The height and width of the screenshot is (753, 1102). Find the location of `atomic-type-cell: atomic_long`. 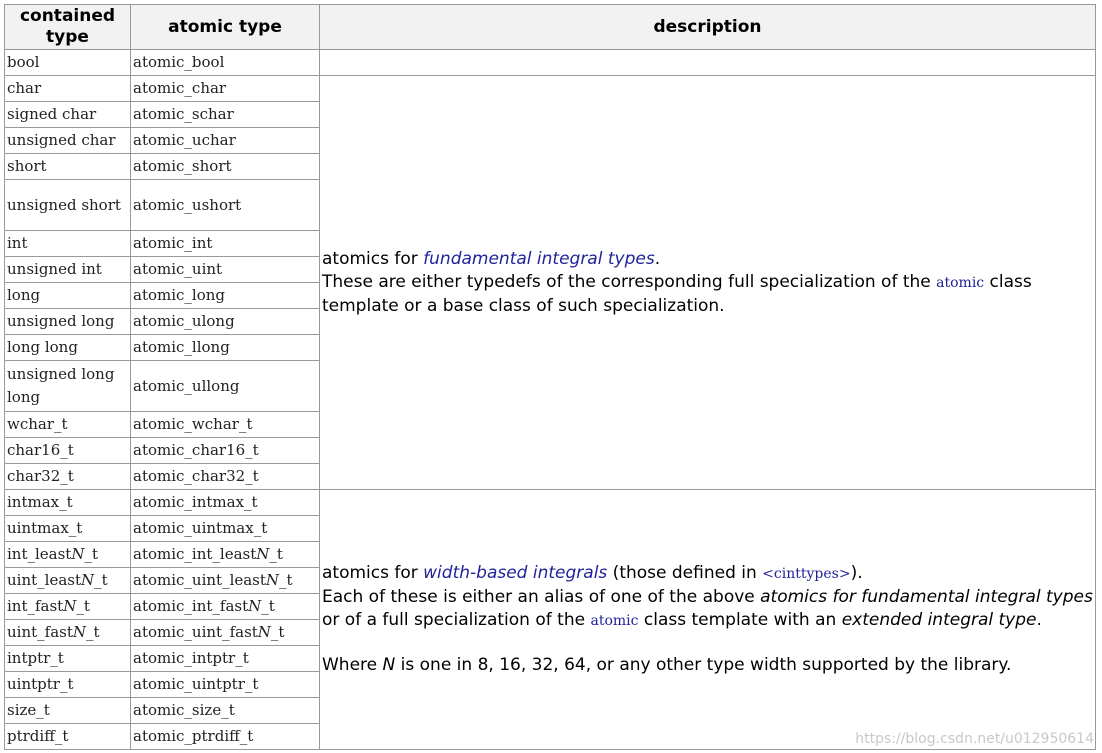

atomic-type-cell: atomic_long is located at coordinates (225, 295).